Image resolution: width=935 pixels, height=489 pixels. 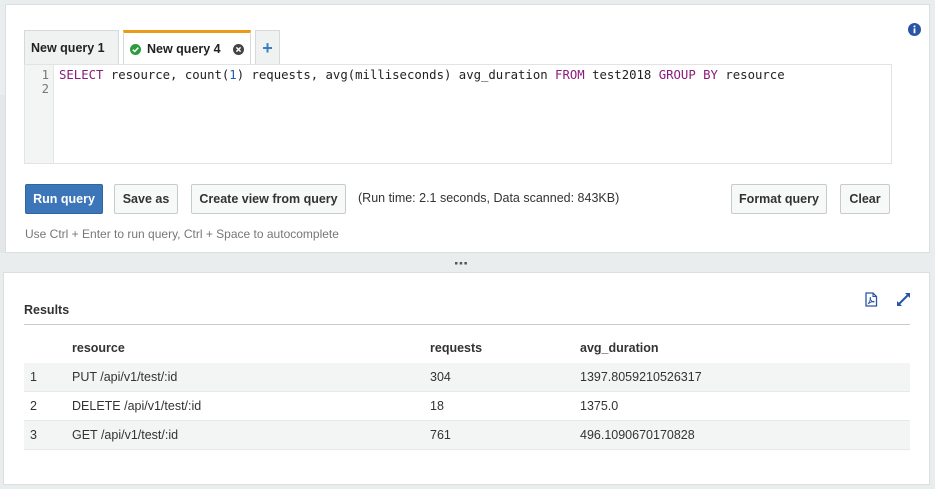 I want to click on cell-avg-duration: 1375.0, so click(x=599, y=406).